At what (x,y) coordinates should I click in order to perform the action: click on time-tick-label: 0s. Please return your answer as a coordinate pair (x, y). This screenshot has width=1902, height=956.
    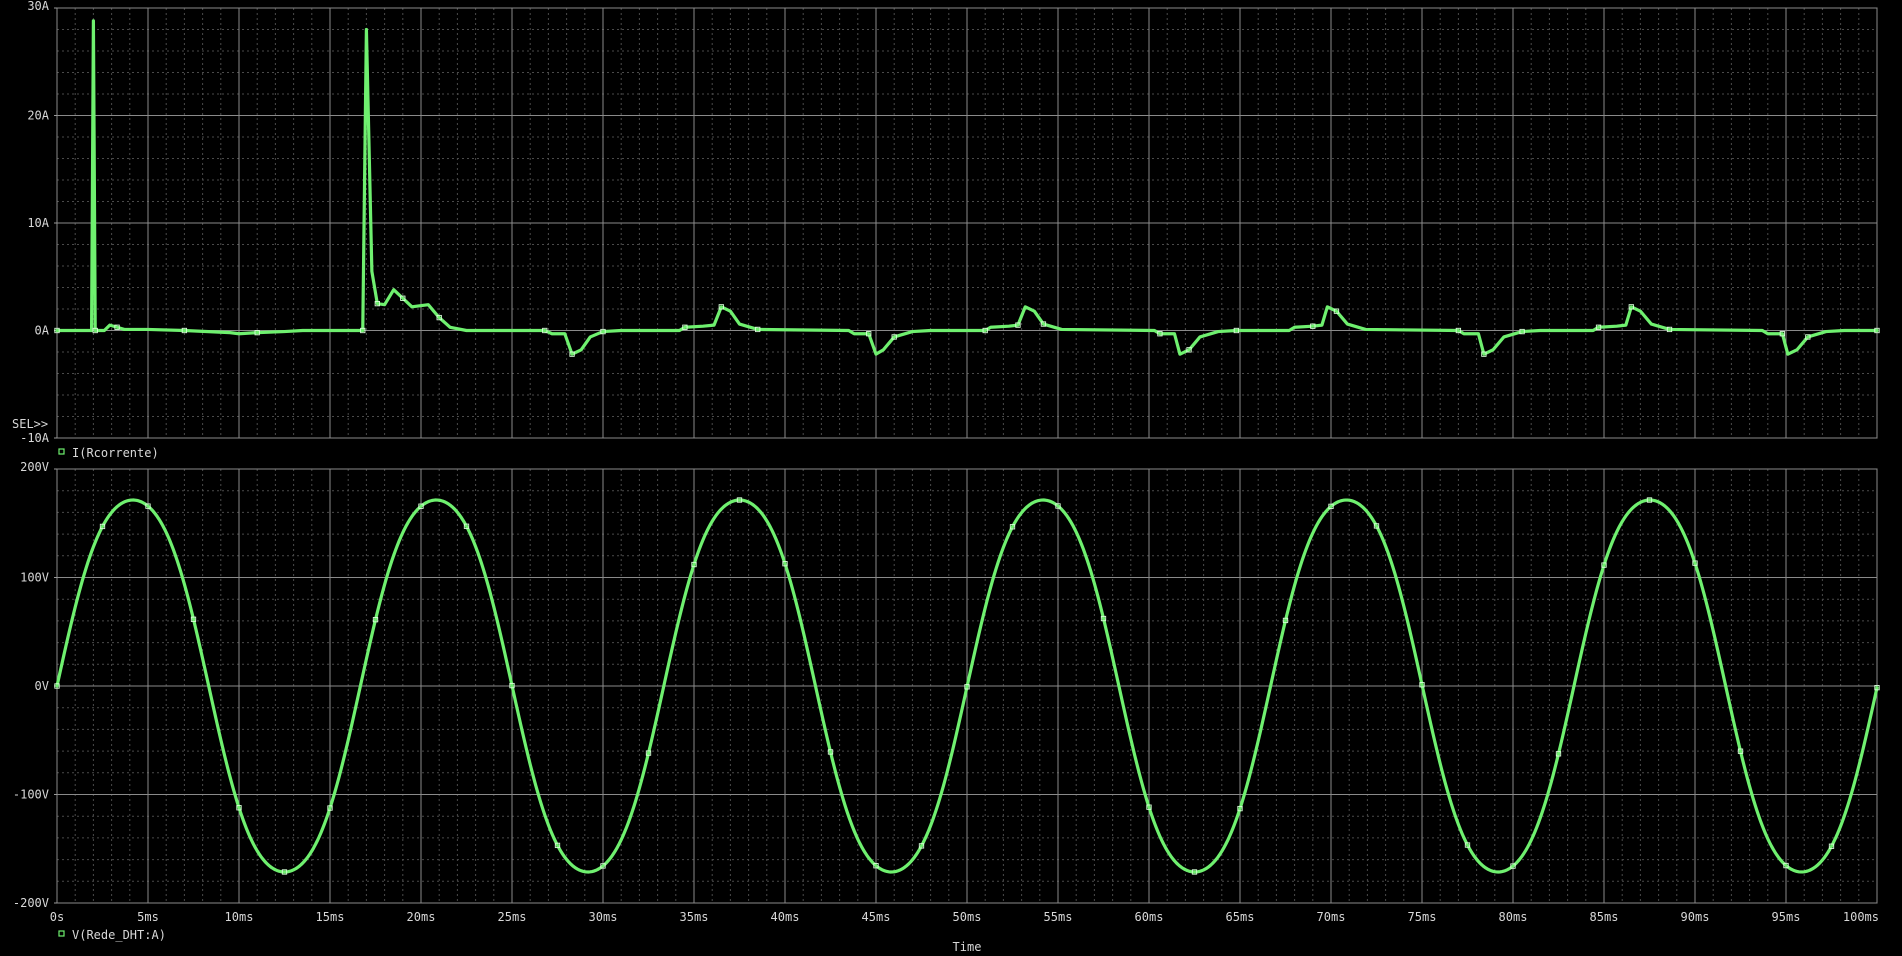
    Looking at the image, I should click on (57, 917).